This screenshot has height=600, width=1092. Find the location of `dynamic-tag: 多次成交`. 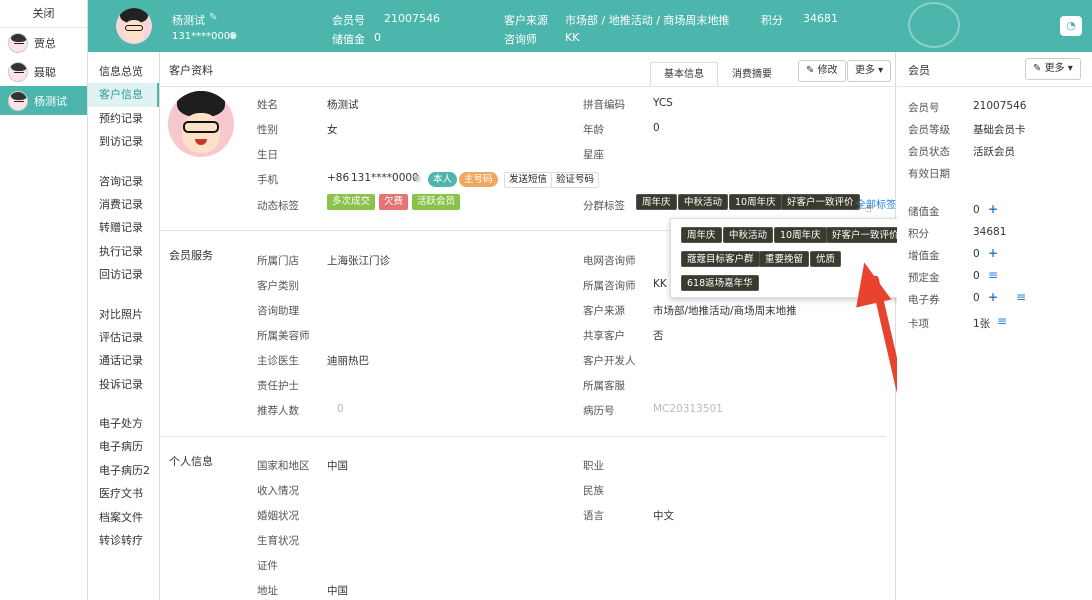

dynamic-tag: 多次成交 is located at coordinates (351, 202).